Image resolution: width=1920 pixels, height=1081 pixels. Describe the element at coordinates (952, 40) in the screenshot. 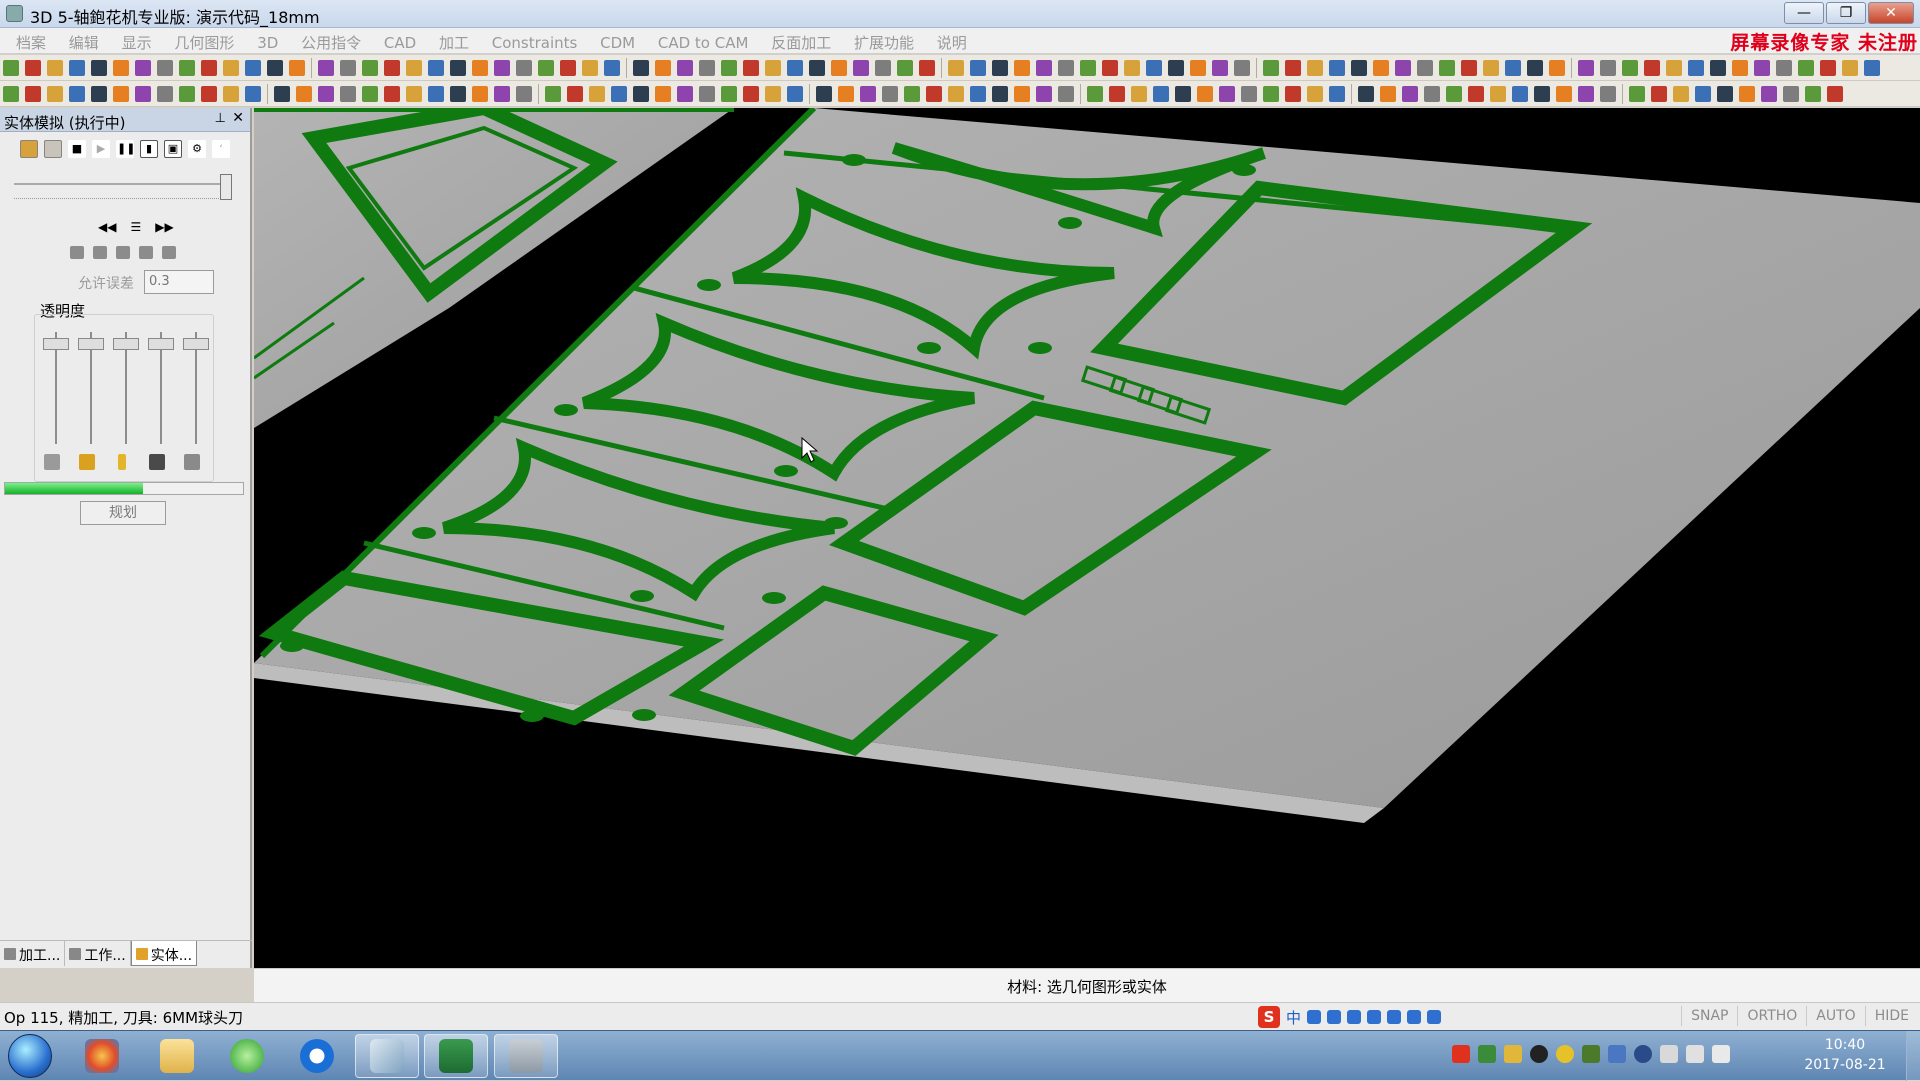

I see `menu-help: 说明` at that location.